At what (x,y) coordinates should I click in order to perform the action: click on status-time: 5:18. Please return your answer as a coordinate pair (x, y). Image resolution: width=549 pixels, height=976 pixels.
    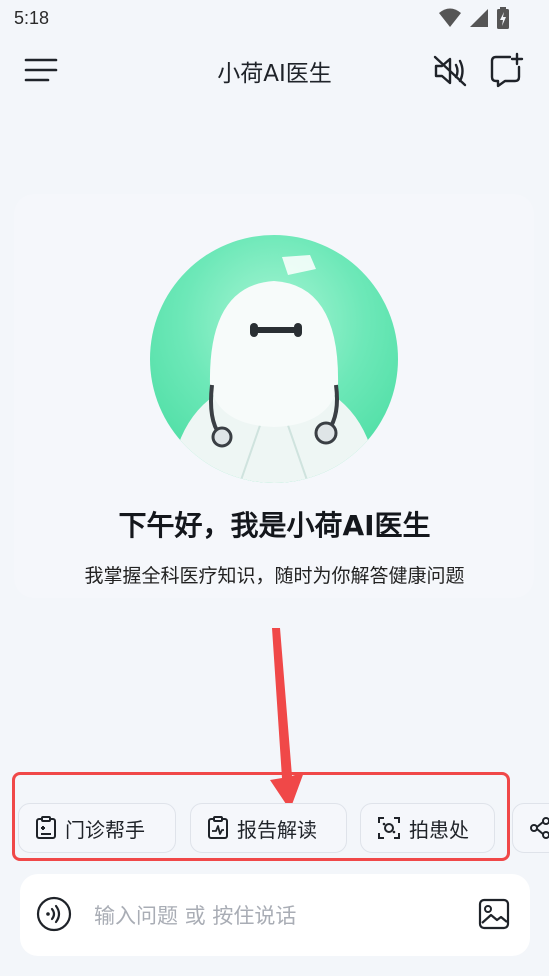
    Looking at the image, I should click on (32, 18).